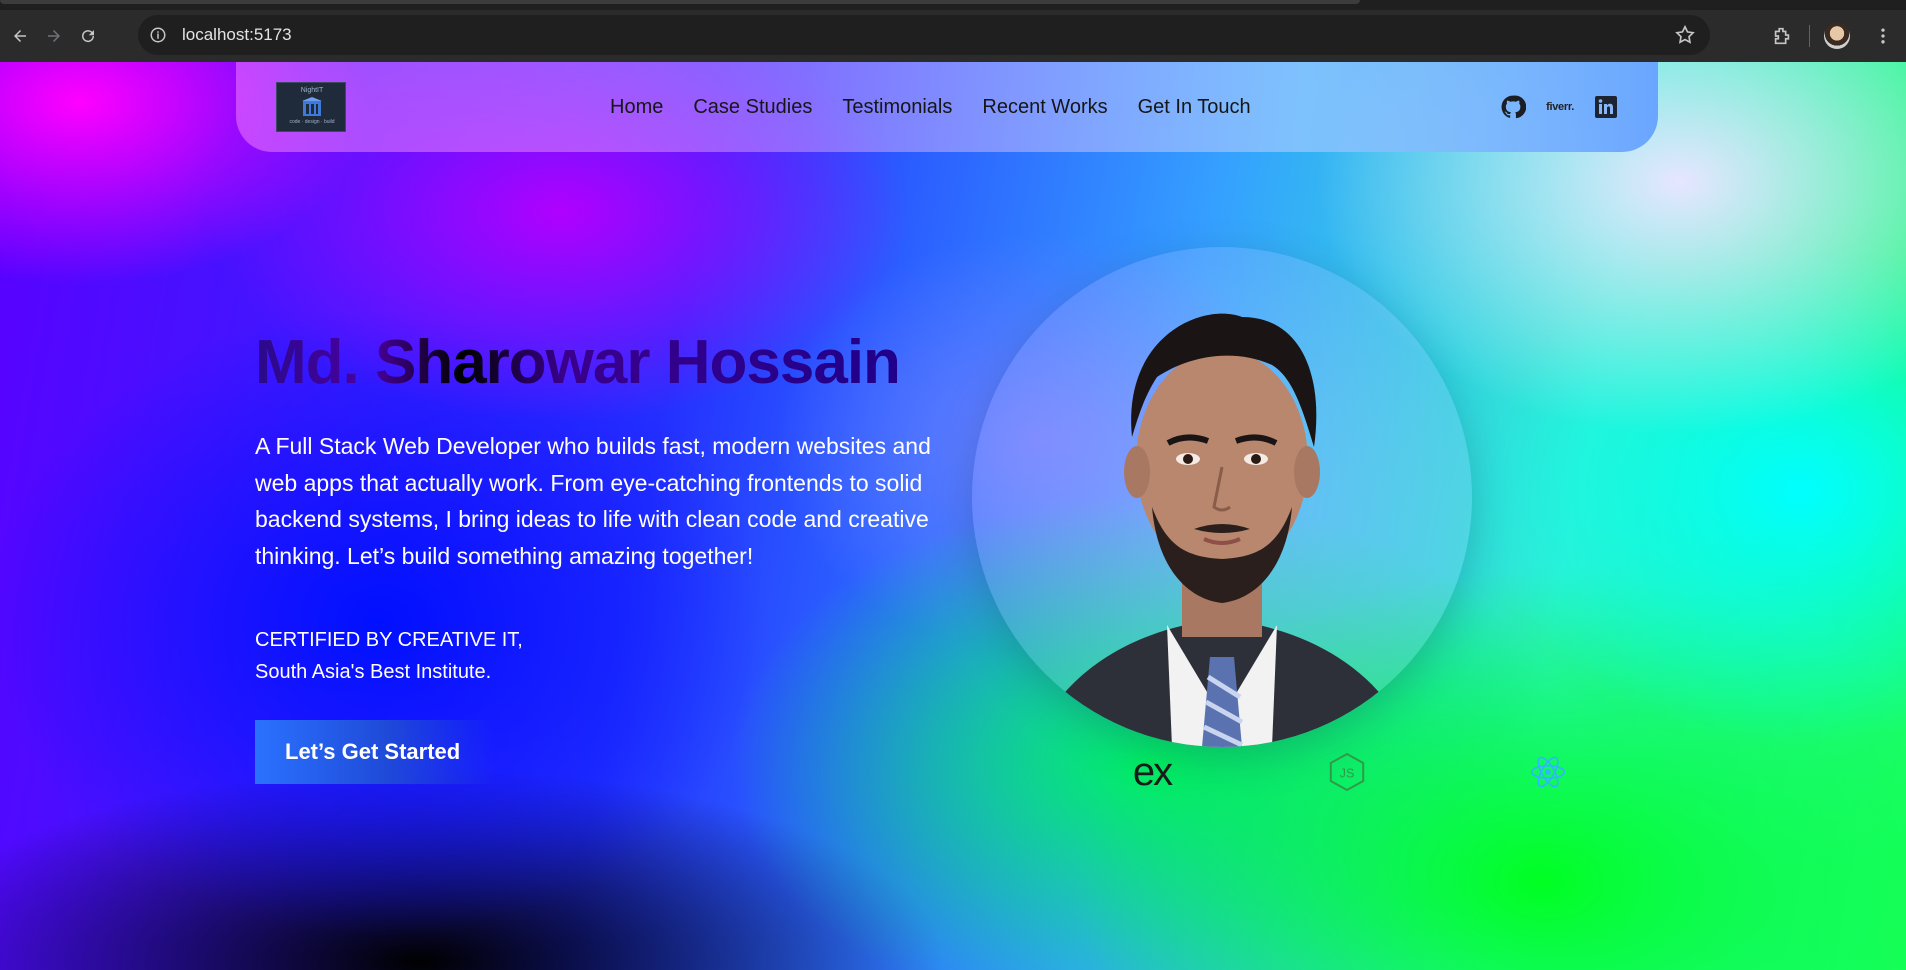 This screenshot has height=970, width=1906. Describe the element at coordinates (578, 362) in the screenshot. I see `hero-title: Md. Sharowar Hossain` at that location.